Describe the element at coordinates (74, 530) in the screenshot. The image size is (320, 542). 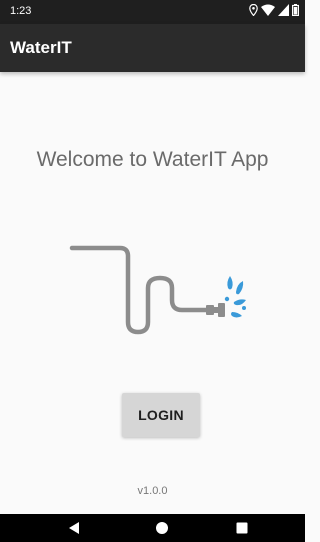
I see `back-icon` at that location.